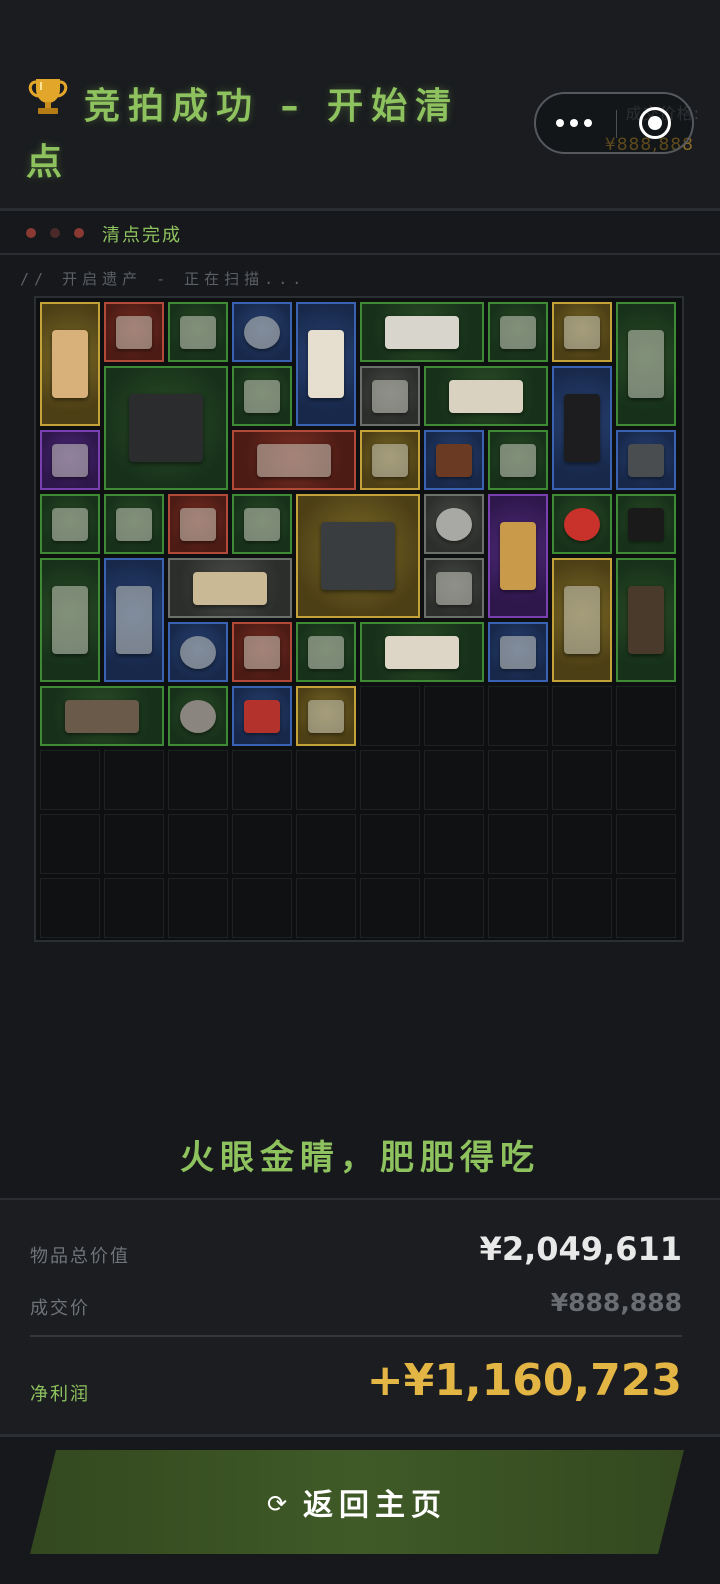 The height and width of the screenshot is (1584, 720). Describe the element at coordinates (70, 460) in the screenshot. I see `item-energy-bar` at that location.